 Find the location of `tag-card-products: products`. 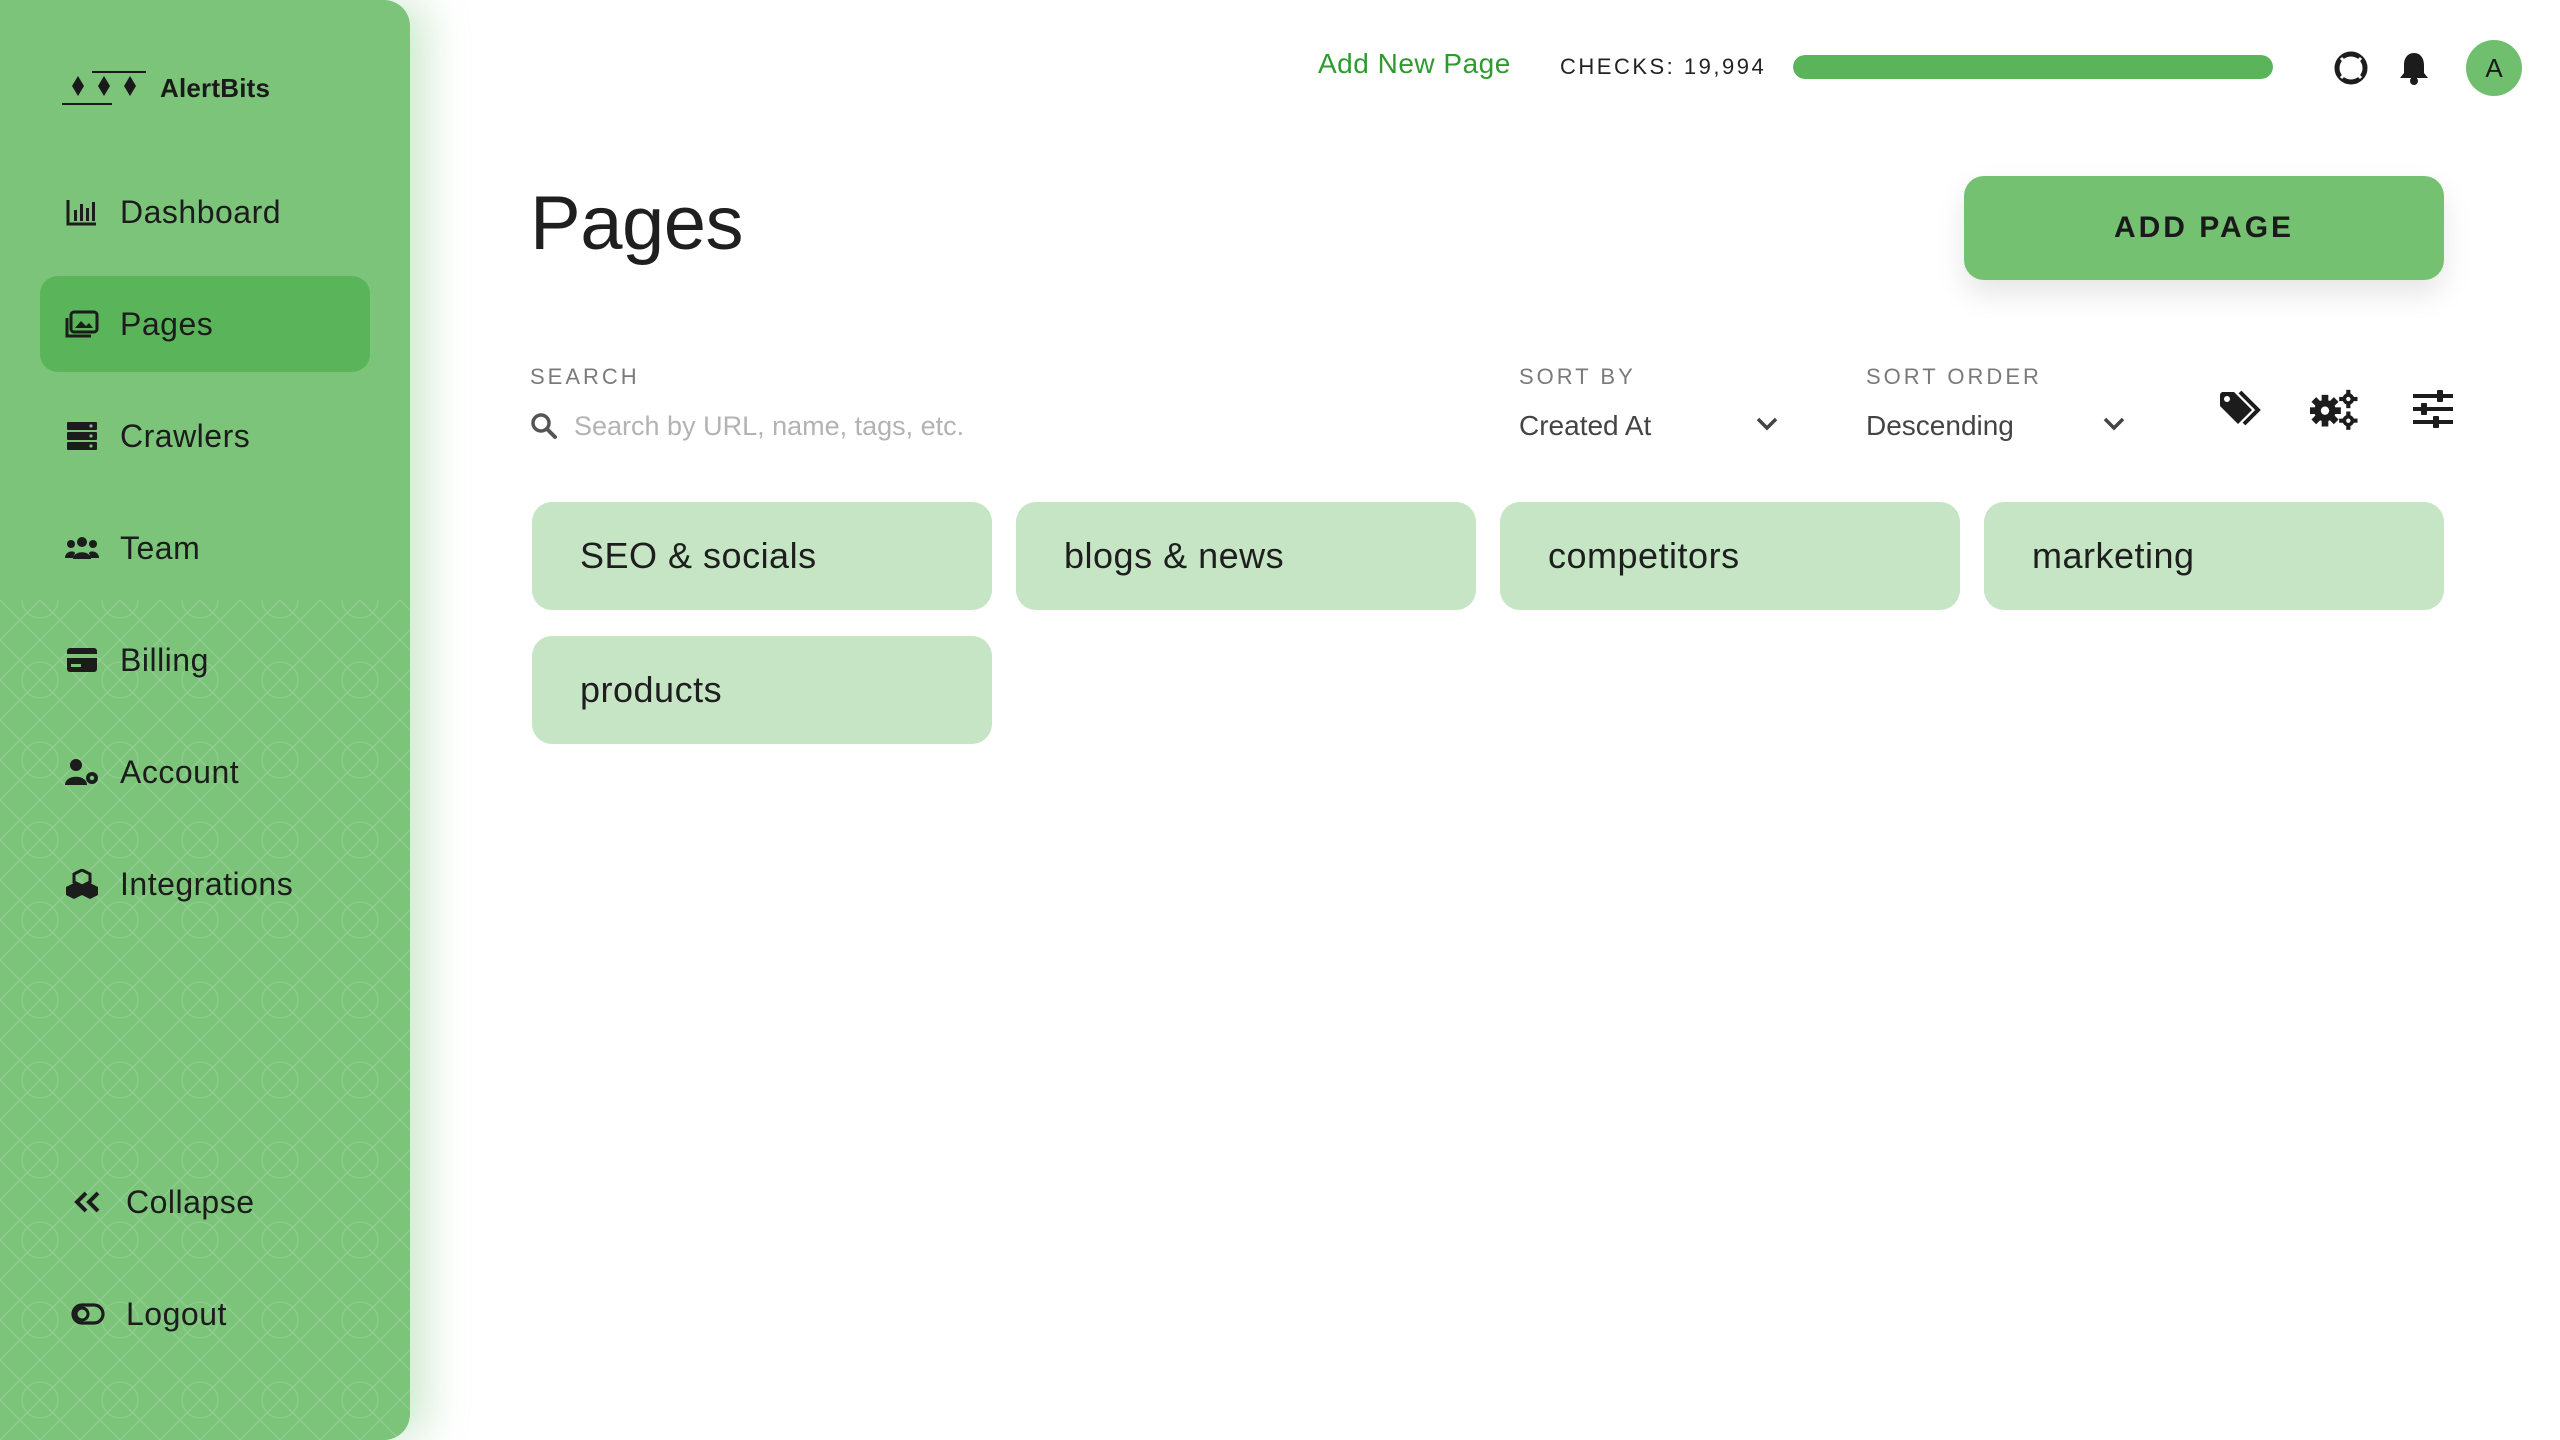

tag-card-products: products is located at coordinates (762, 690).